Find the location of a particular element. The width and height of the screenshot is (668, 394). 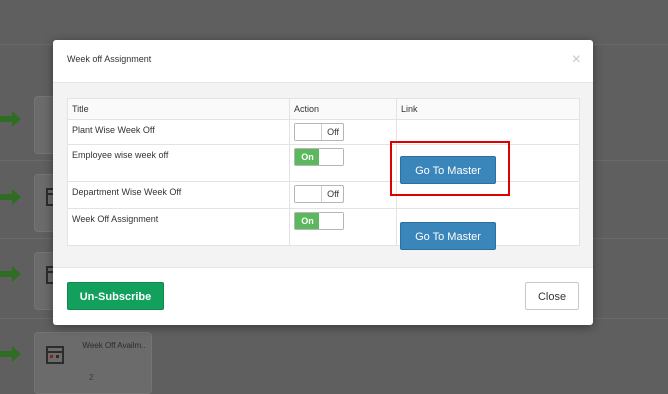

plant-wise-week-off-toggle: Off is located at coordinates (319, 132).